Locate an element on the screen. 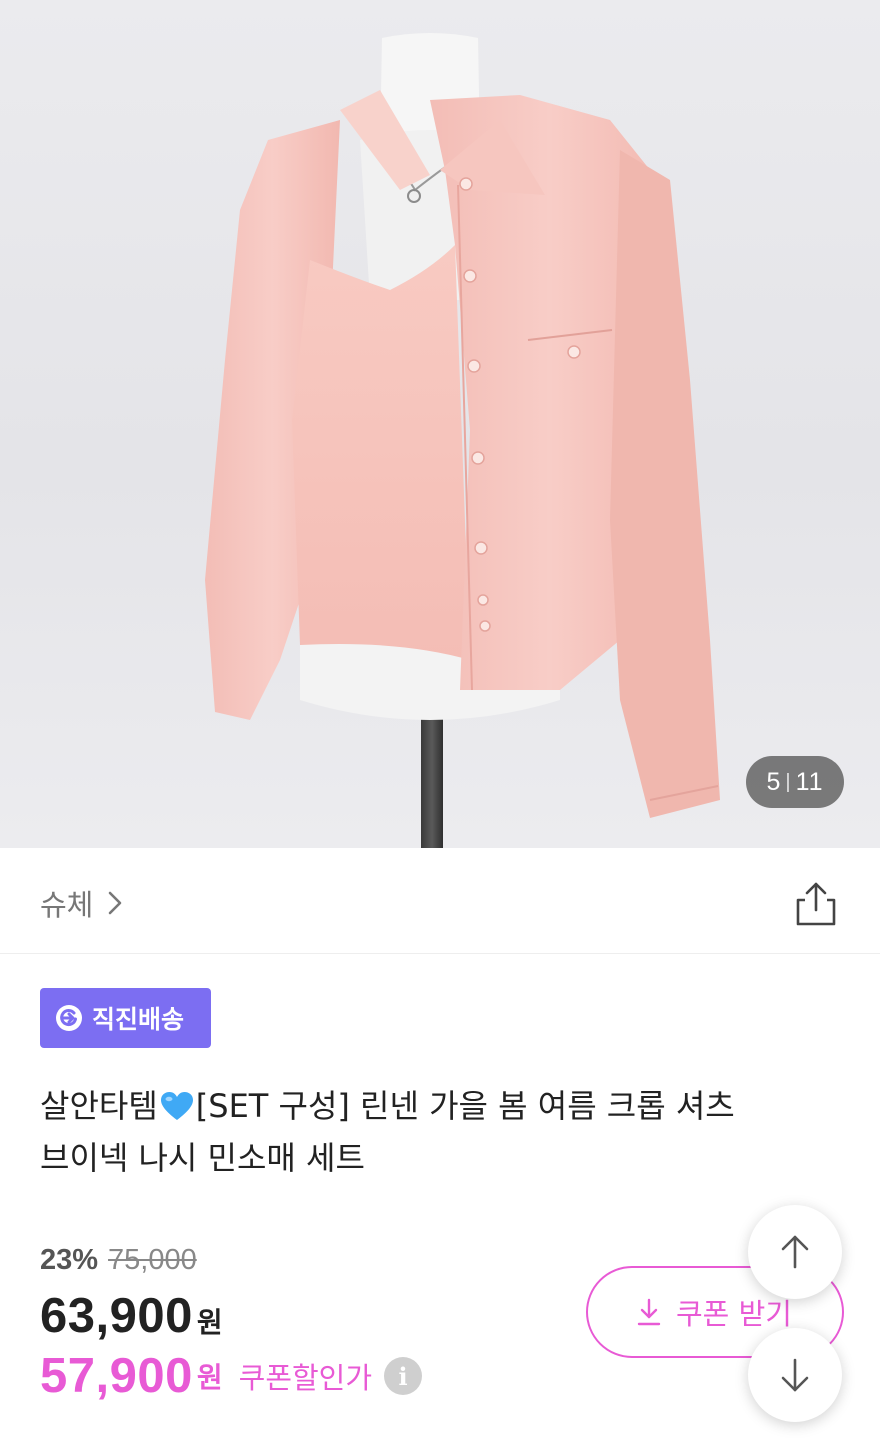  discount-rate: 23% is located at coordinates (69, 1260).